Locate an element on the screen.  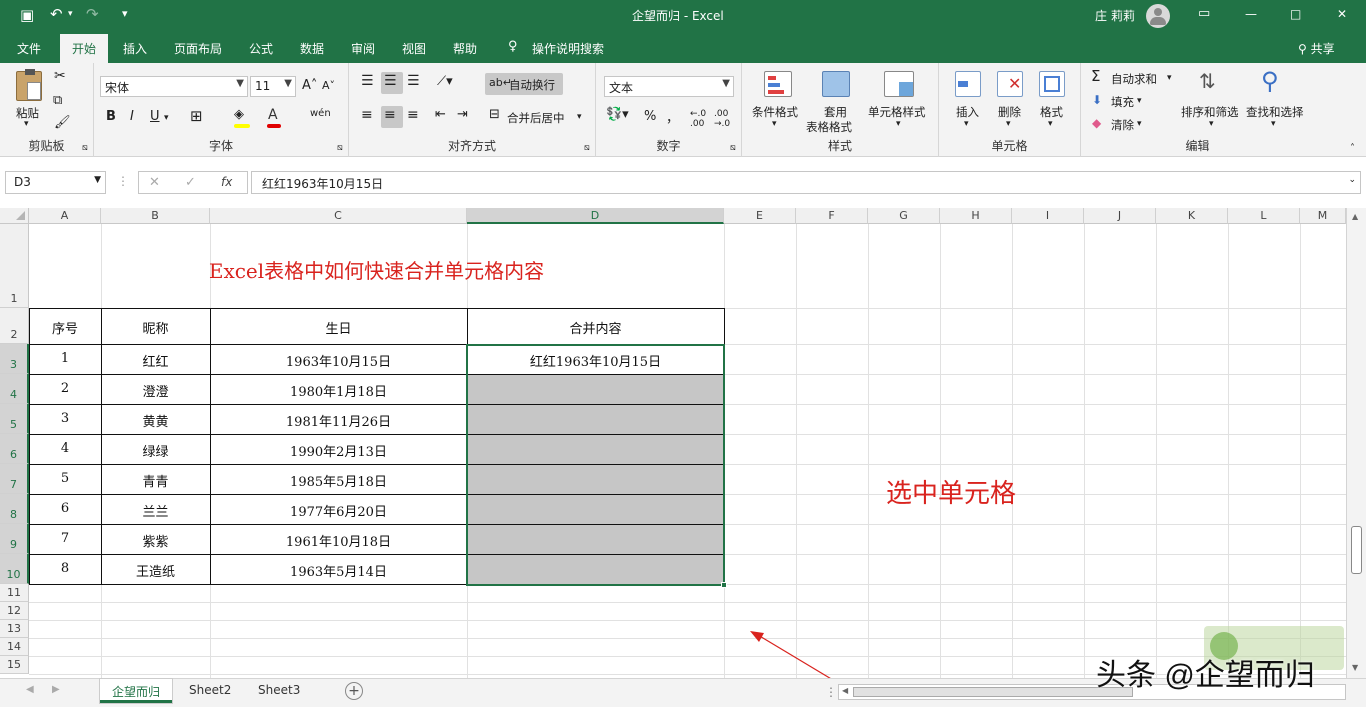
fill-handle is located at coordinates (724, 585).